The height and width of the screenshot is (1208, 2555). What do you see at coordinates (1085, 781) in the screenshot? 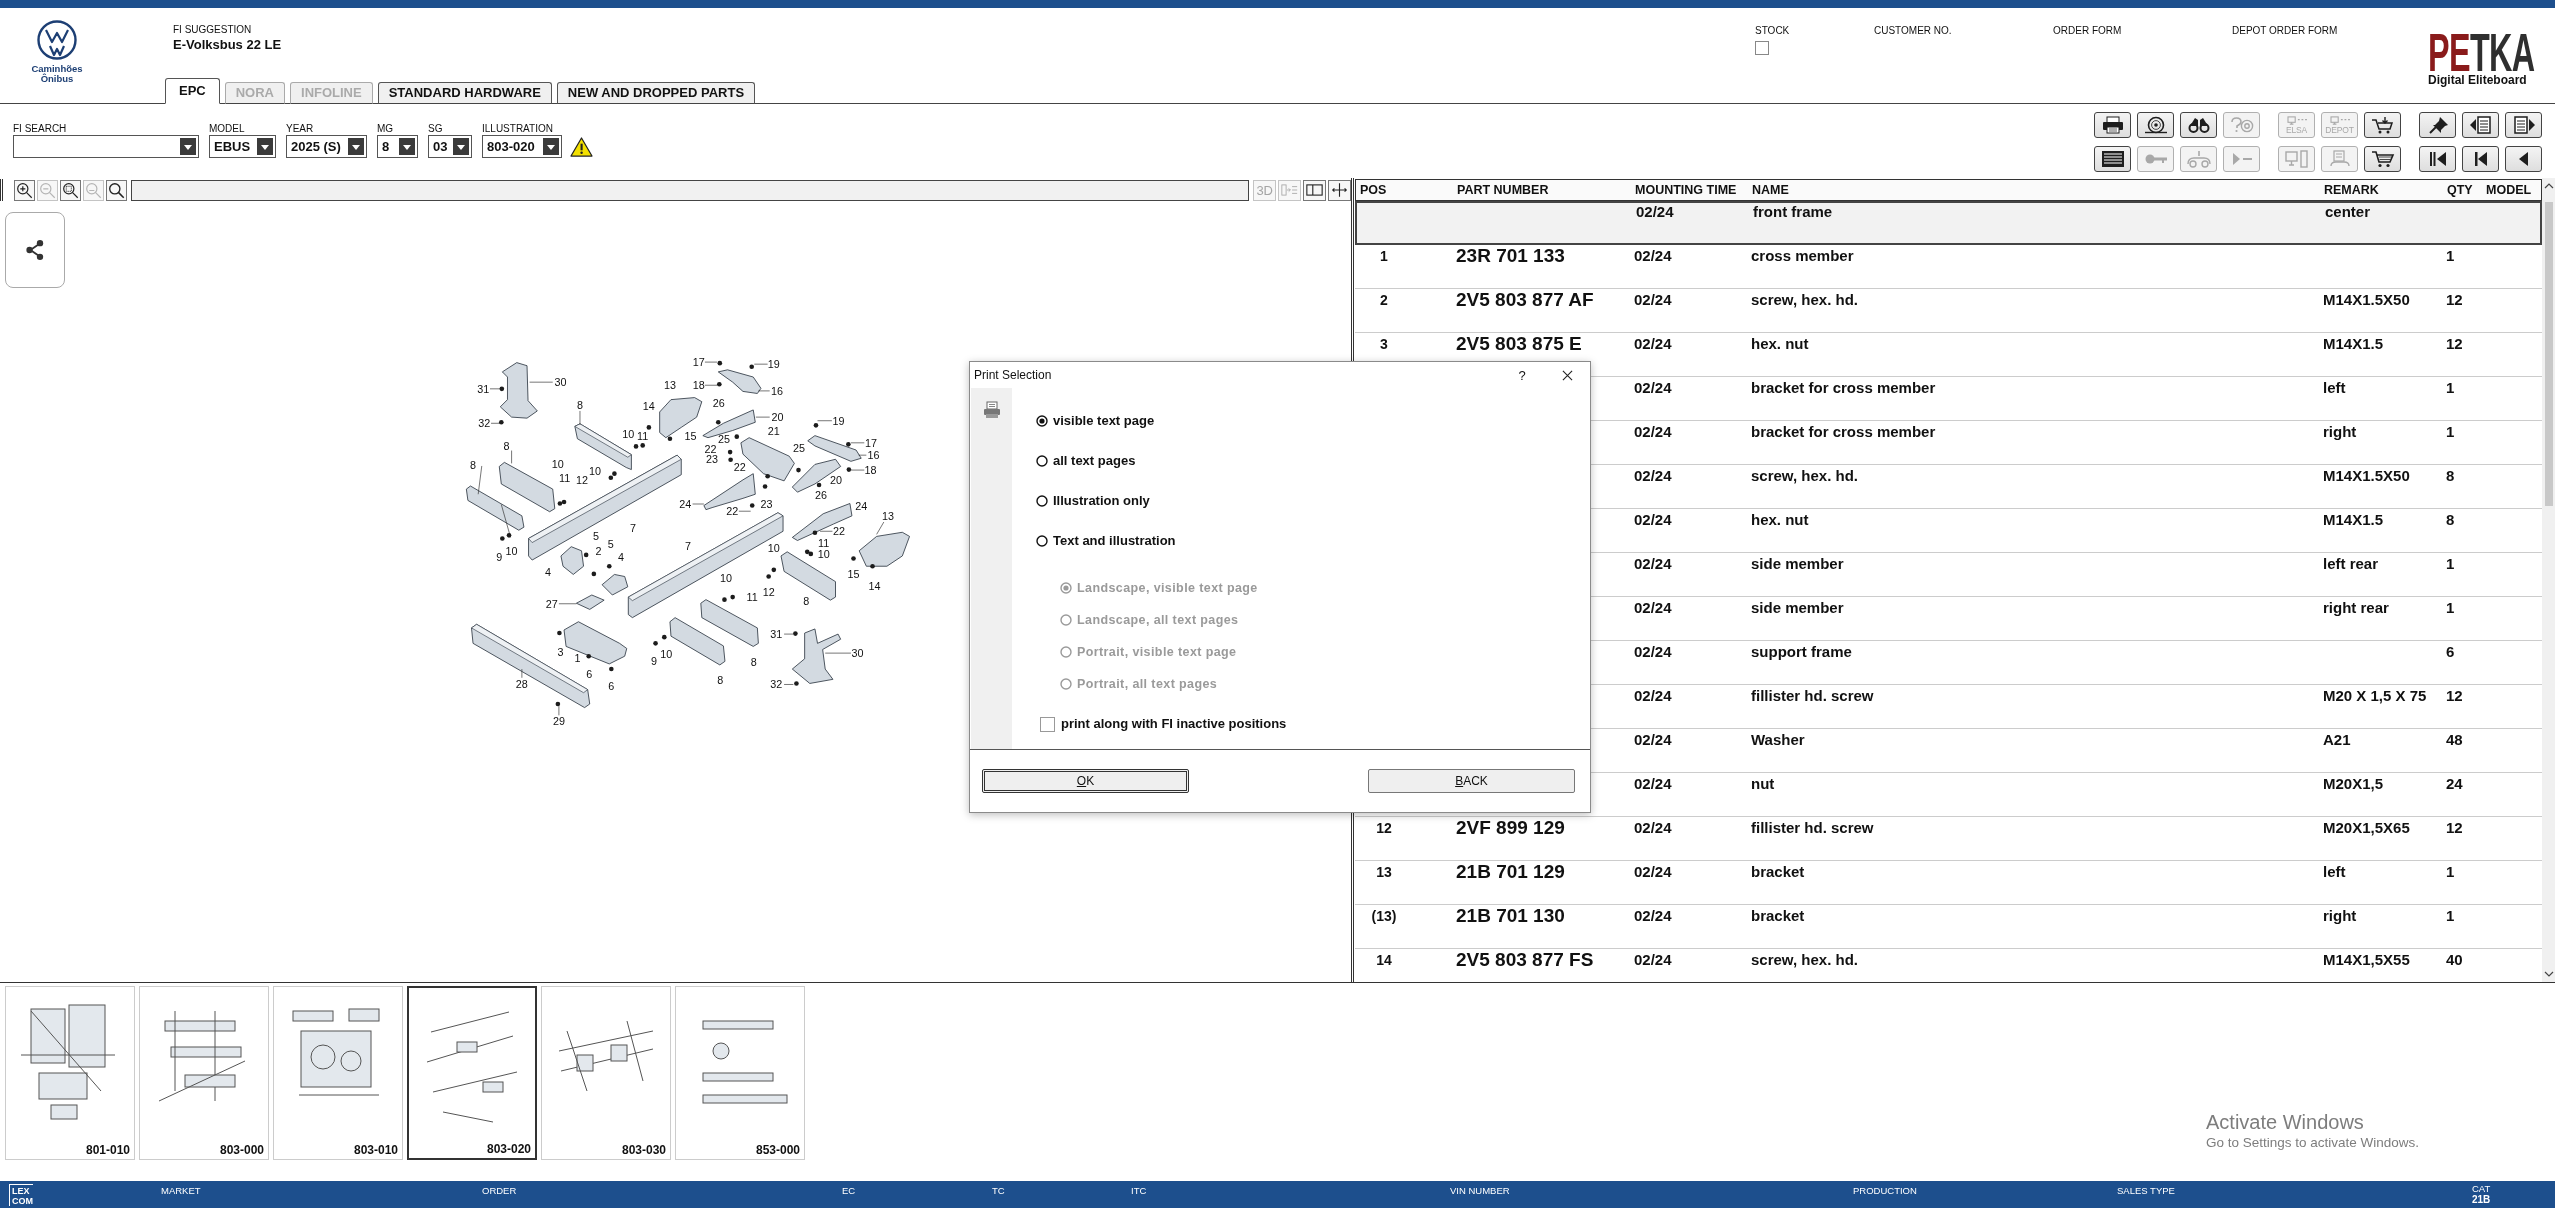
I see `dialog-button: OK` at bounding box center [1085, 781].